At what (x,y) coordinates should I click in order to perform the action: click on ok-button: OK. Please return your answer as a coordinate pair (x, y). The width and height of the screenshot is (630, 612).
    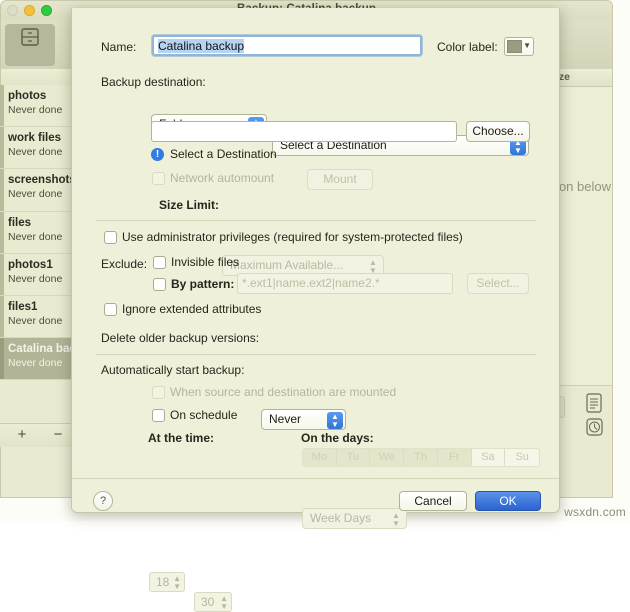
    Looking at the image, I should click on (508, 501).